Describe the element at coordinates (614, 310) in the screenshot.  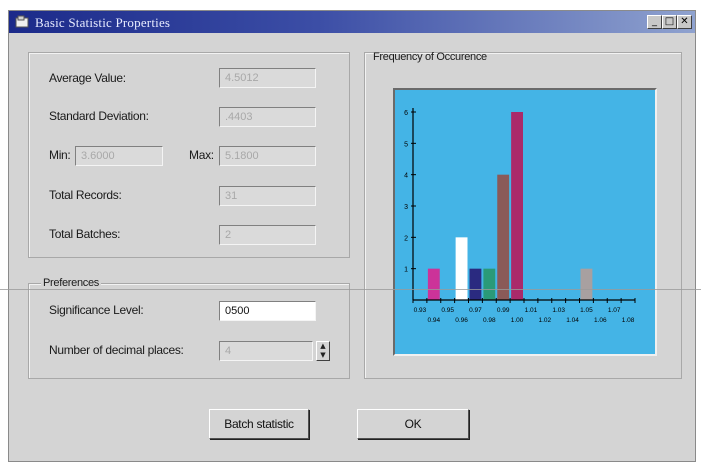
I see `x-tick-label: 1.07` at that location.